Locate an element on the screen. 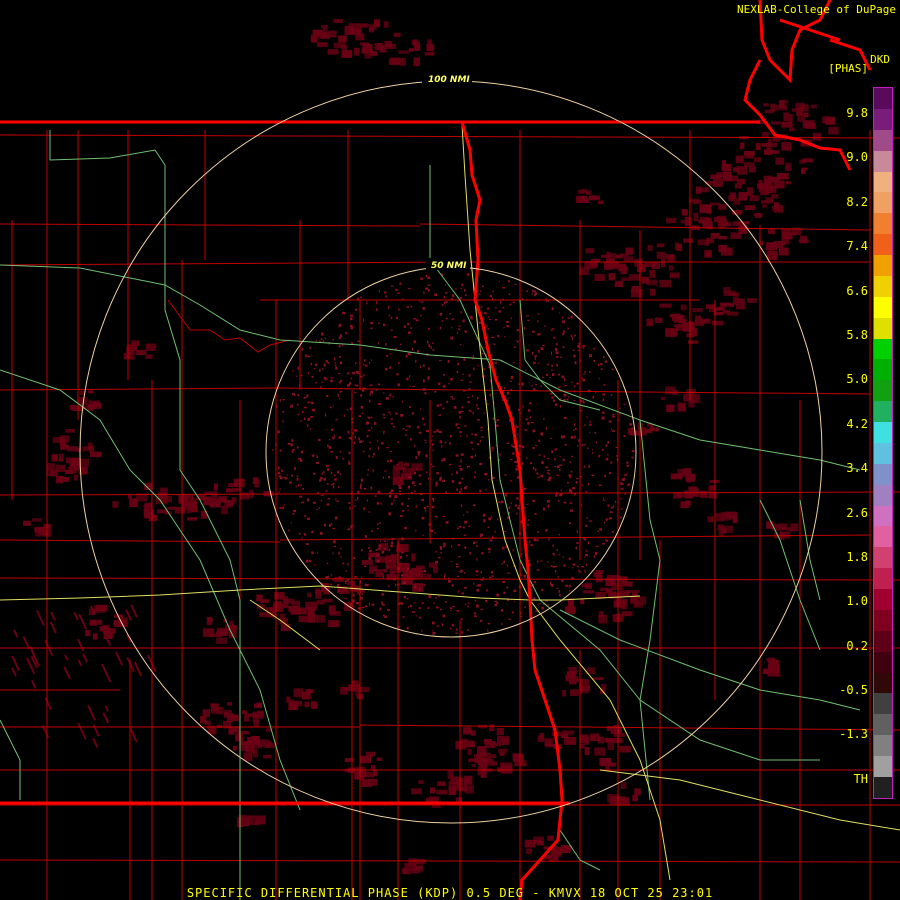 This screenshot has height=900, width=900. county-line is located at coordinates (140, 389).